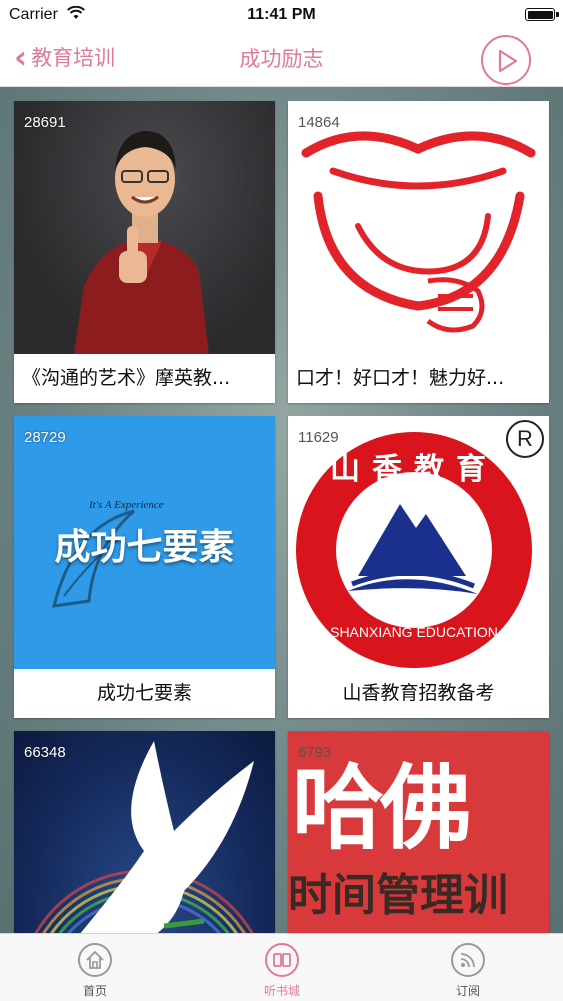 The image size is (563, 1001). What do you see at coordinates (318, 437) in the screenshot?
I see `play-count: 11629` at bounding box center [318, 437].